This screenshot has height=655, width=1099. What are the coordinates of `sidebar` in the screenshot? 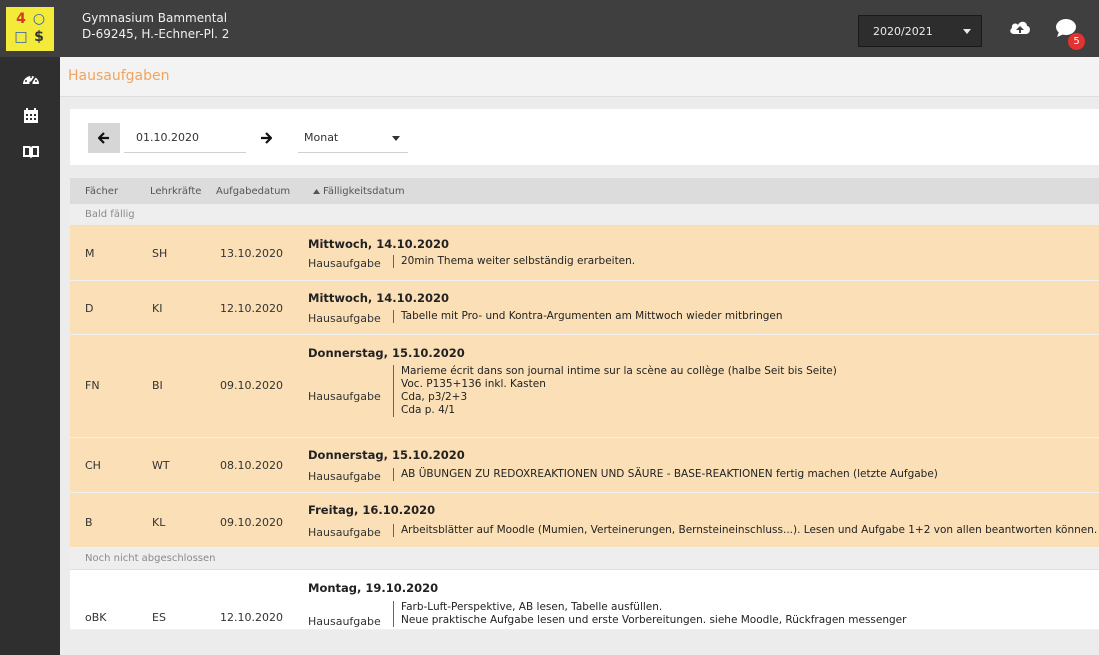 It's located at (30, 356).